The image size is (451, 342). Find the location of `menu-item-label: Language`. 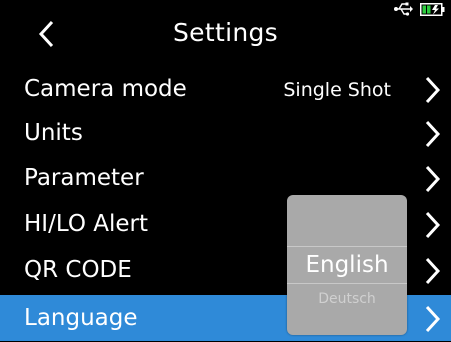

menu-item-label: Language is located at coordinates (81, 318).